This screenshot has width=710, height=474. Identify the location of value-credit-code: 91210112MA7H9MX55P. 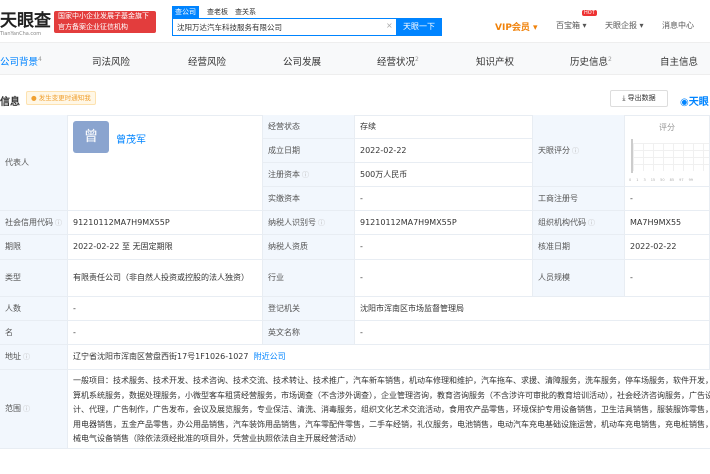
(165, 223).